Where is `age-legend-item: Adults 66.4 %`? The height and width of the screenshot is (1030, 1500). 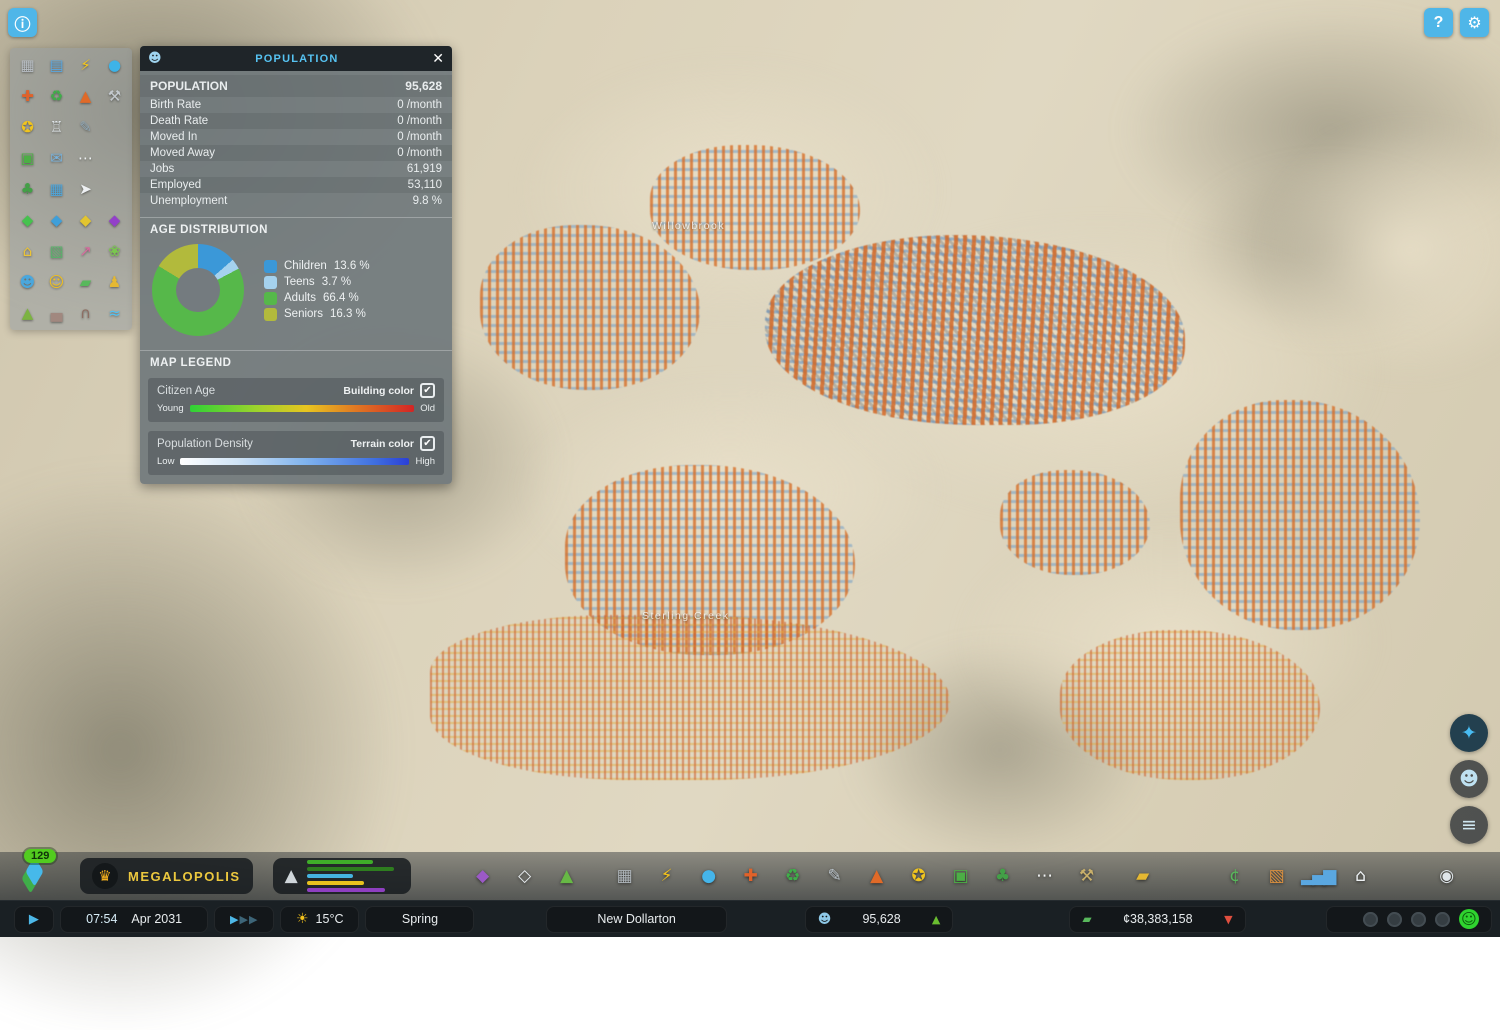
age-legend-item: Adults 66.4 % is located at coordinates (317, 298).